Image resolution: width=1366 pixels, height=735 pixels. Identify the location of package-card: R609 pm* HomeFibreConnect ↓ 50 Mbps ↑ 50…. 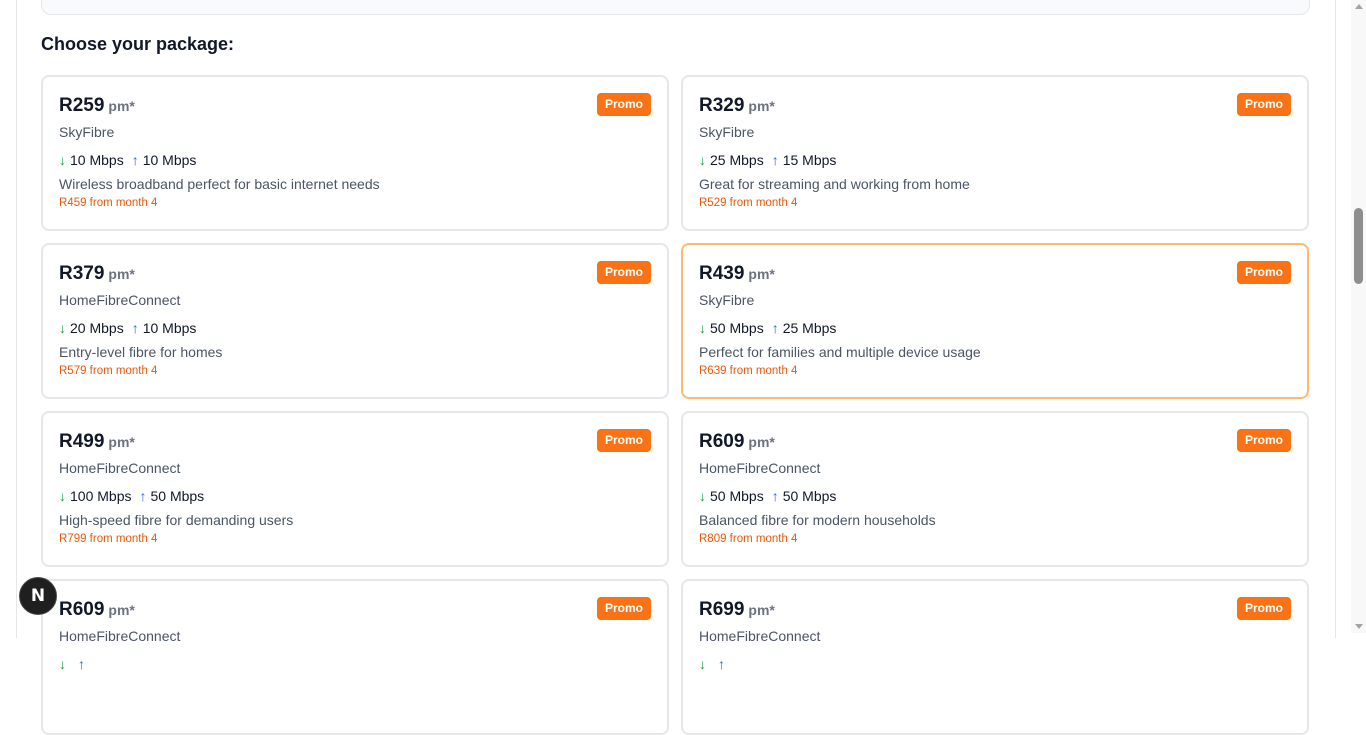
(995, 489).